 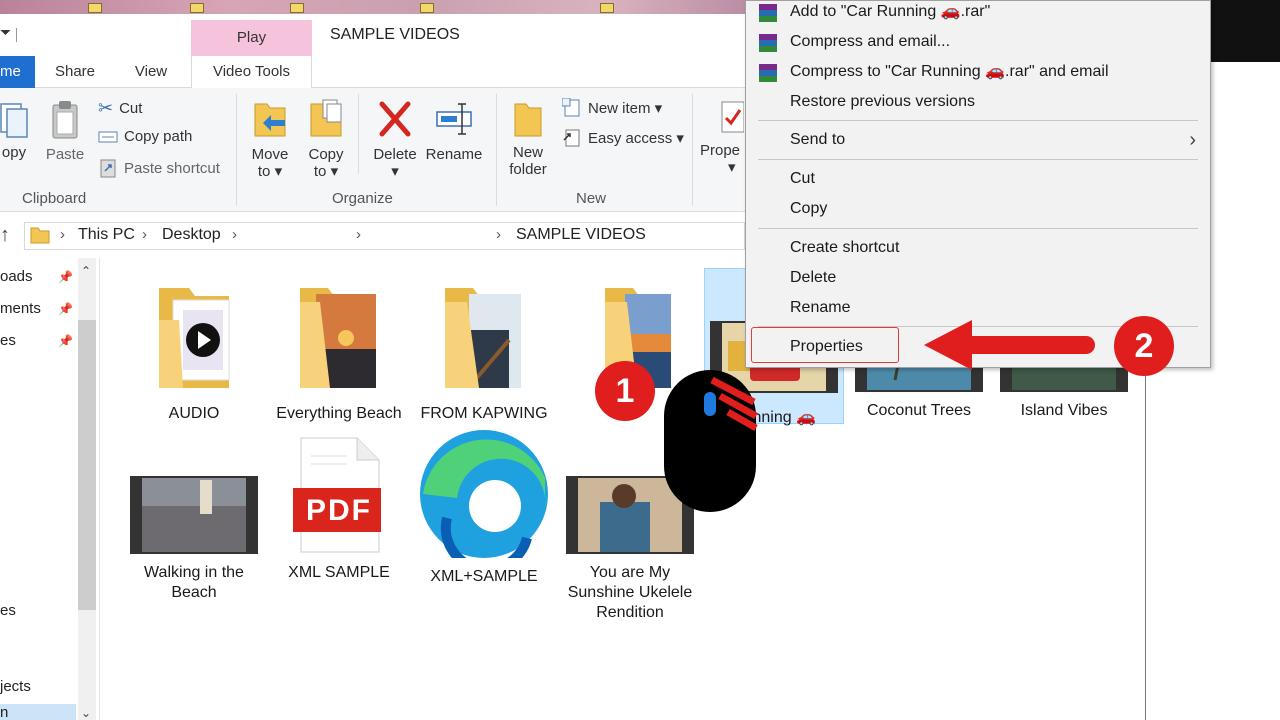 What do you see at coordinates (8, 340) in the screenshot?
I see `nav-item-pictures: es` at bounding box center [8, 340].